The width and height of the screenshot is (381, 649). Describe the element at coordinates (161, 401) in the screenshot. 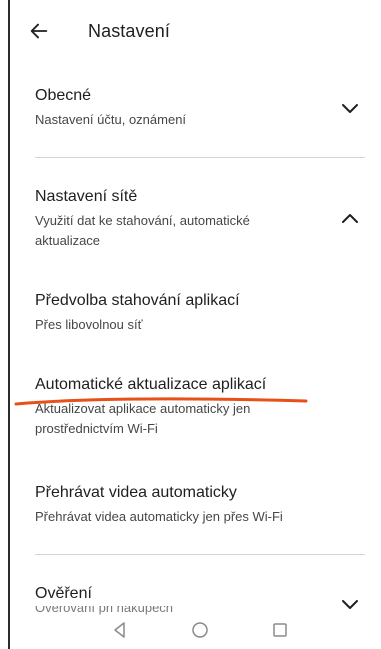

I see `red-underline-annotation` at that location.